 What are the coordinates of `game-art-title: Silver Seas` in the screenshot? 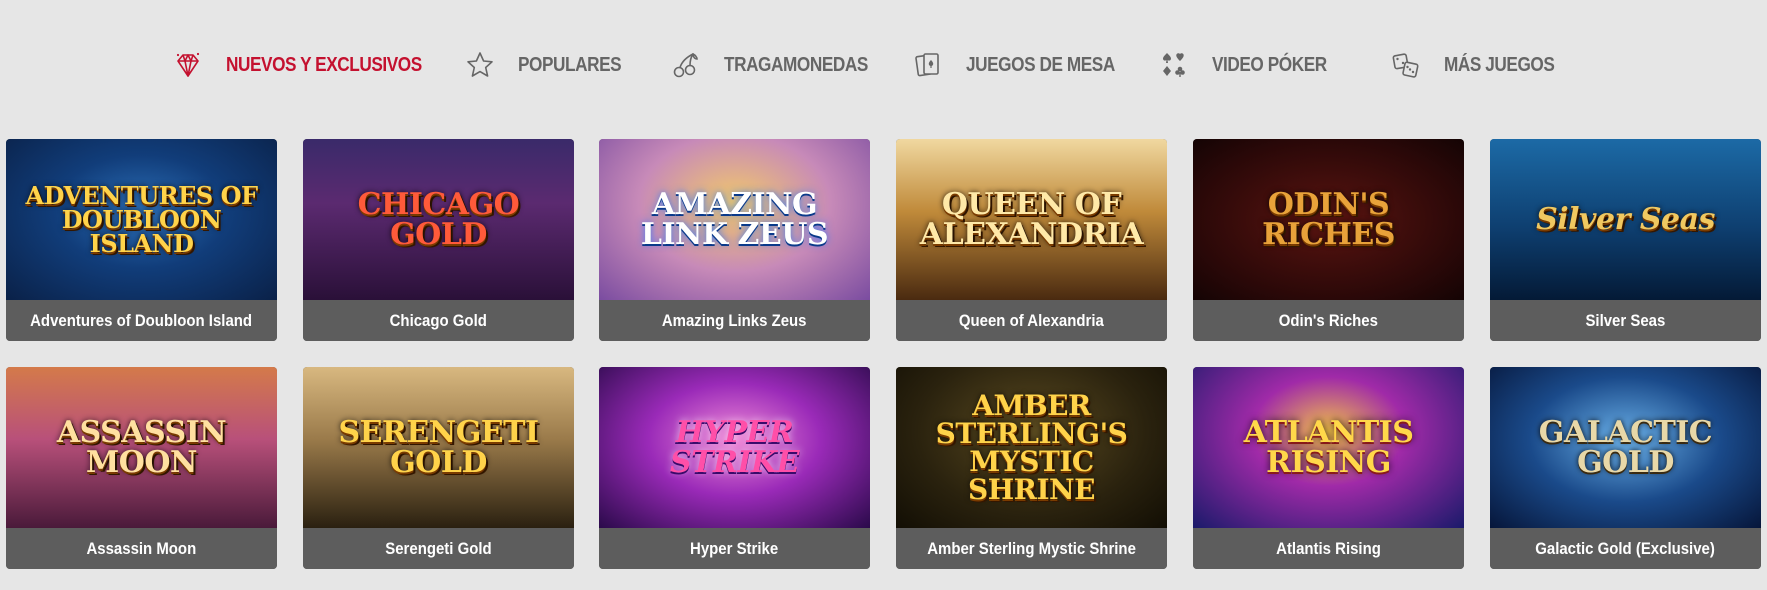 It's located at (1625, 219).